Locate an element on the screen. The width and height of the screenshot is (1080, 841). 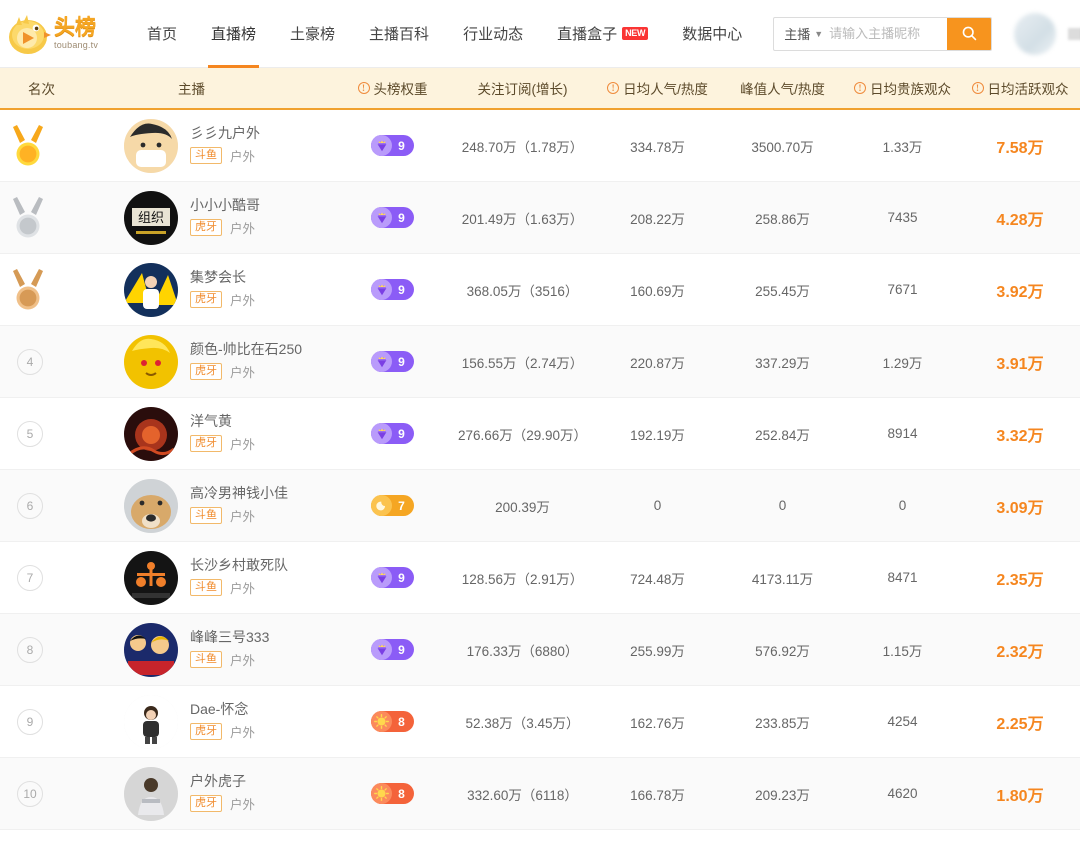
cell-anchor: 洋气黄 虎牙 户外 is located at coordinates (212, 433).